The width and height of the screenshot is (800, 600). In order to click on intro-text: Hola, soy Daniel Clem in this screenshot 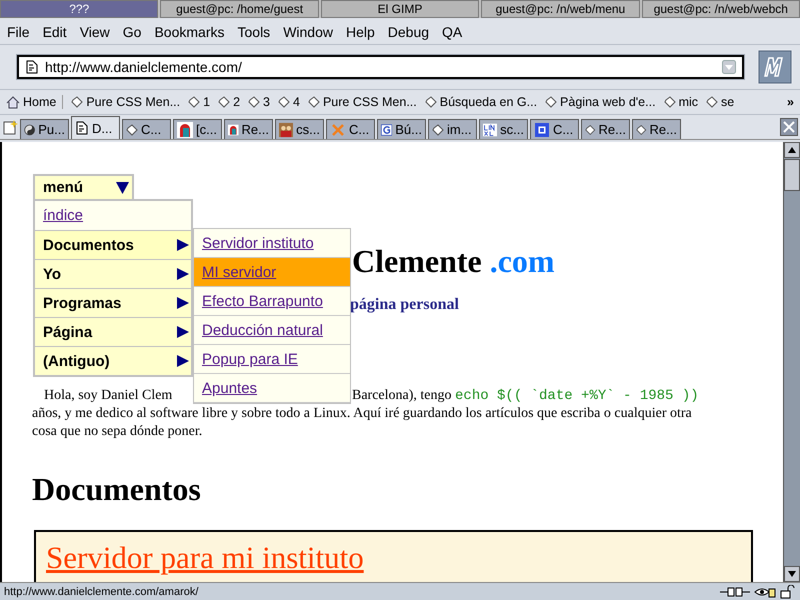, I will do `click(109, 396)`.